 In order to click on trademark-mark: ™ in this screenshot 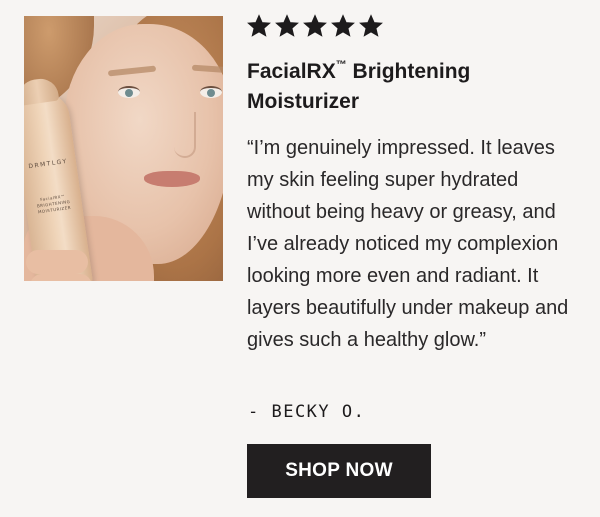, I will do `click(341, 65)`.